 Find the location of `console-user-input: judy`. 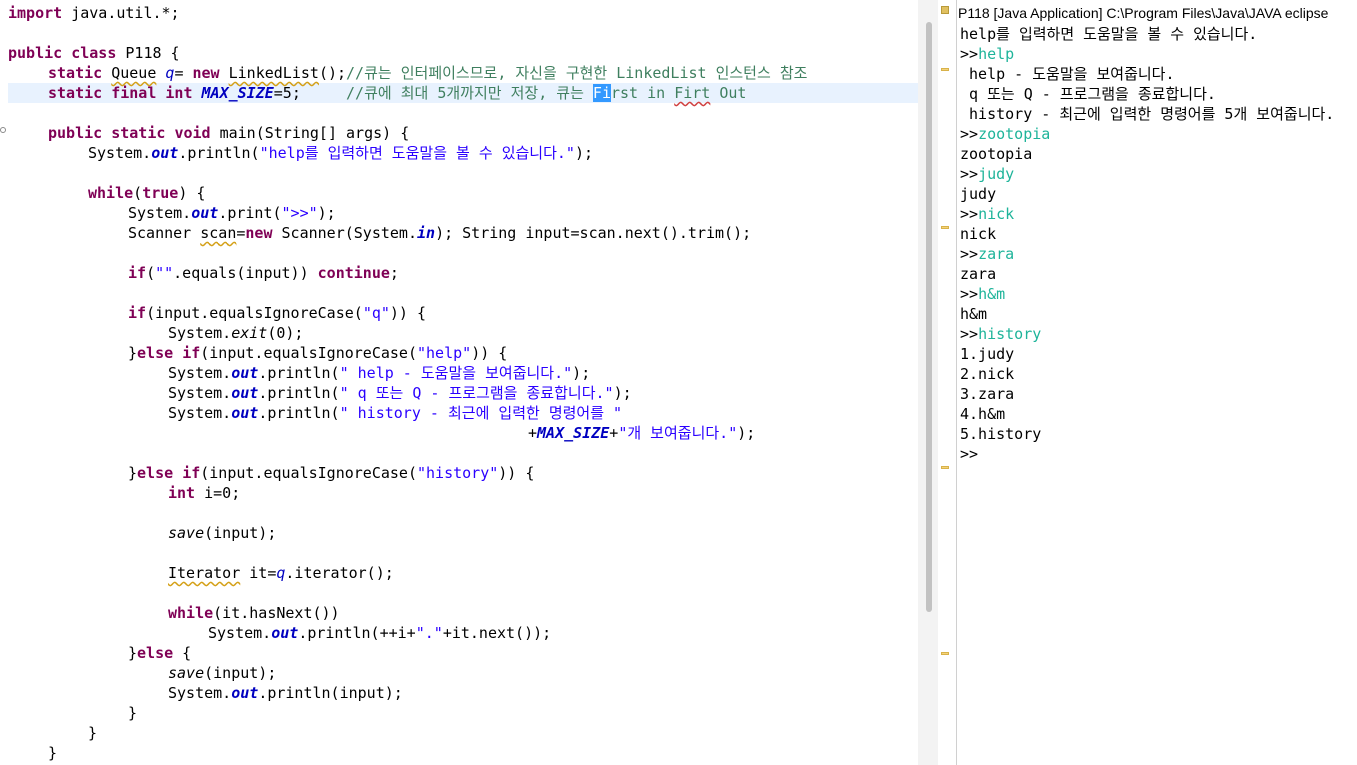

console-user-input: judy is located at coordinates (996, 174).